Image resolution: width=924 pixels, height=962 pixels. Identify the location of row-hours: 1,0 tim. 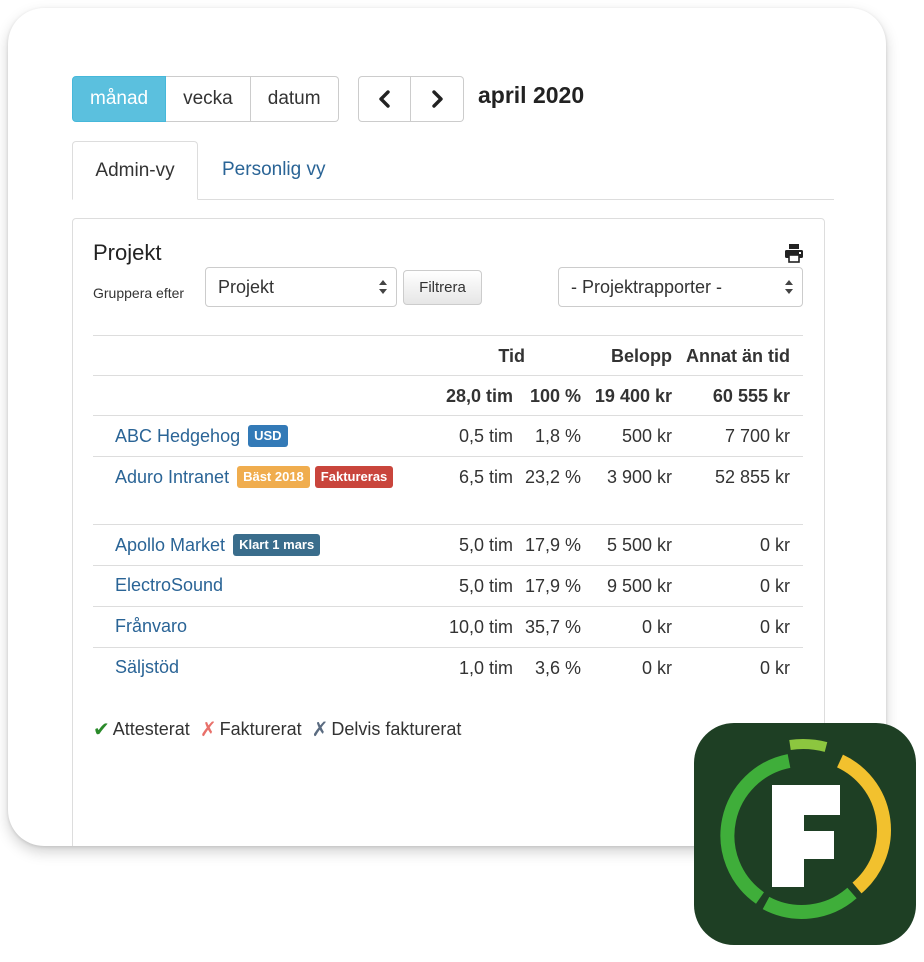
(485, 668).